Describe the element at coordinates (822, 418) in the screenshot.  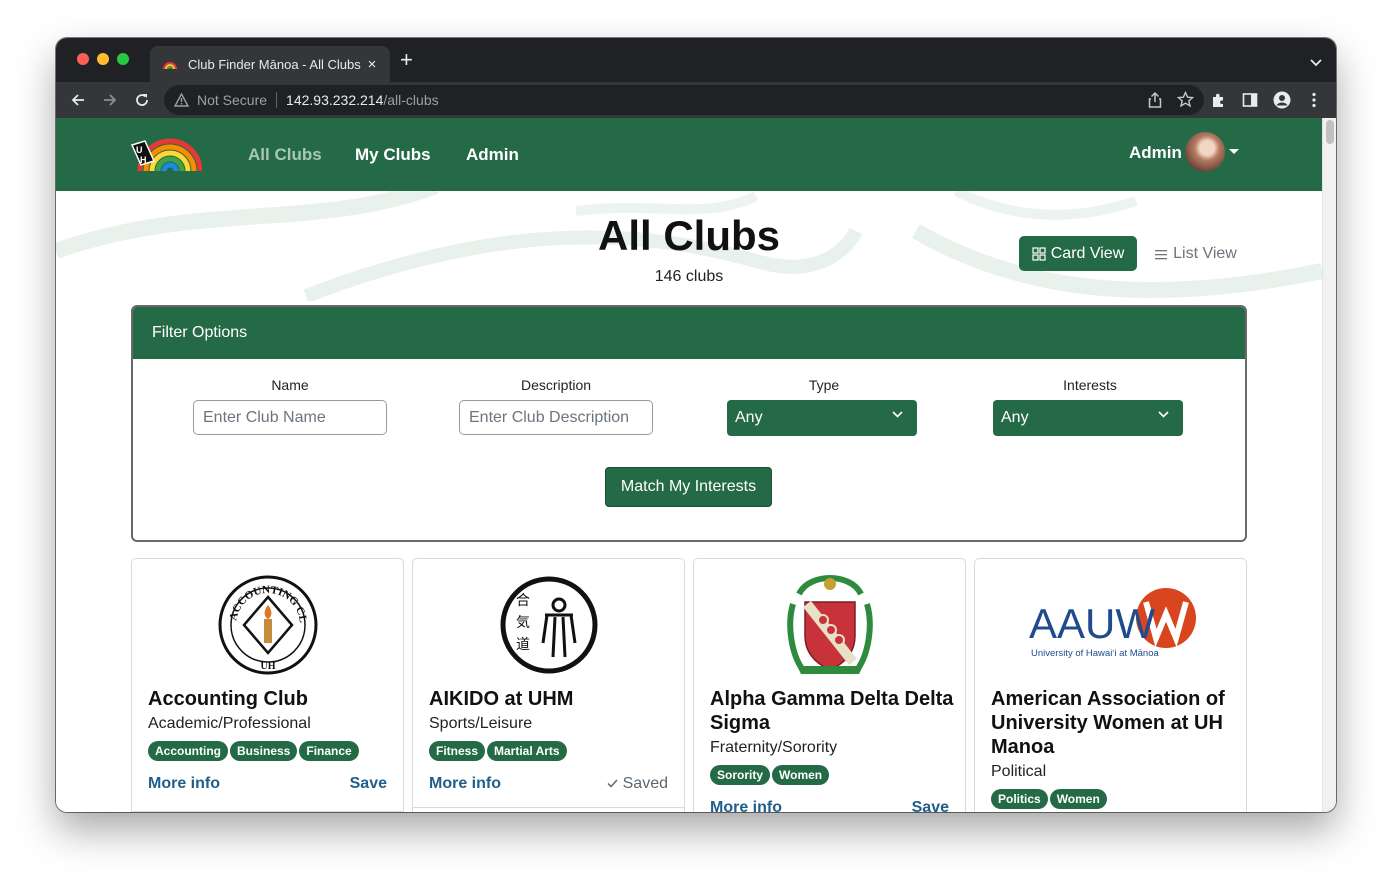
I see `type-select: Any` at that location.